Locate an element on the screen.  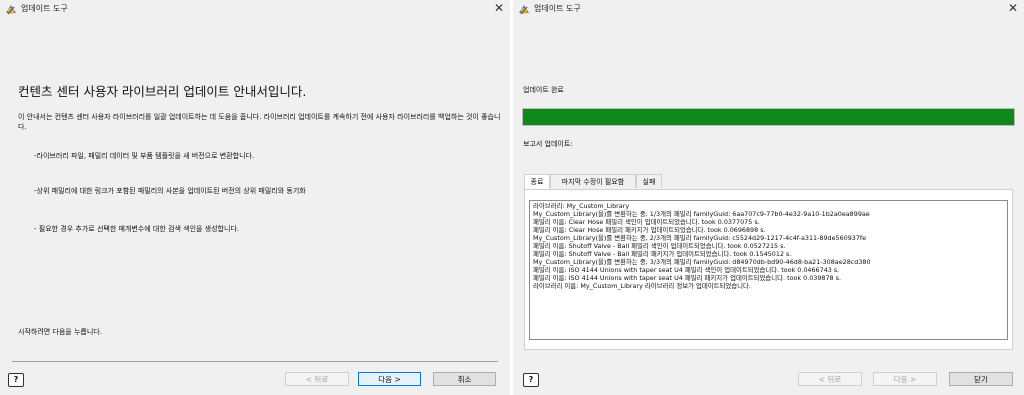
start-instruction: 시작하려면 다음을 누릅니다. is located at coordinates (60, 332).